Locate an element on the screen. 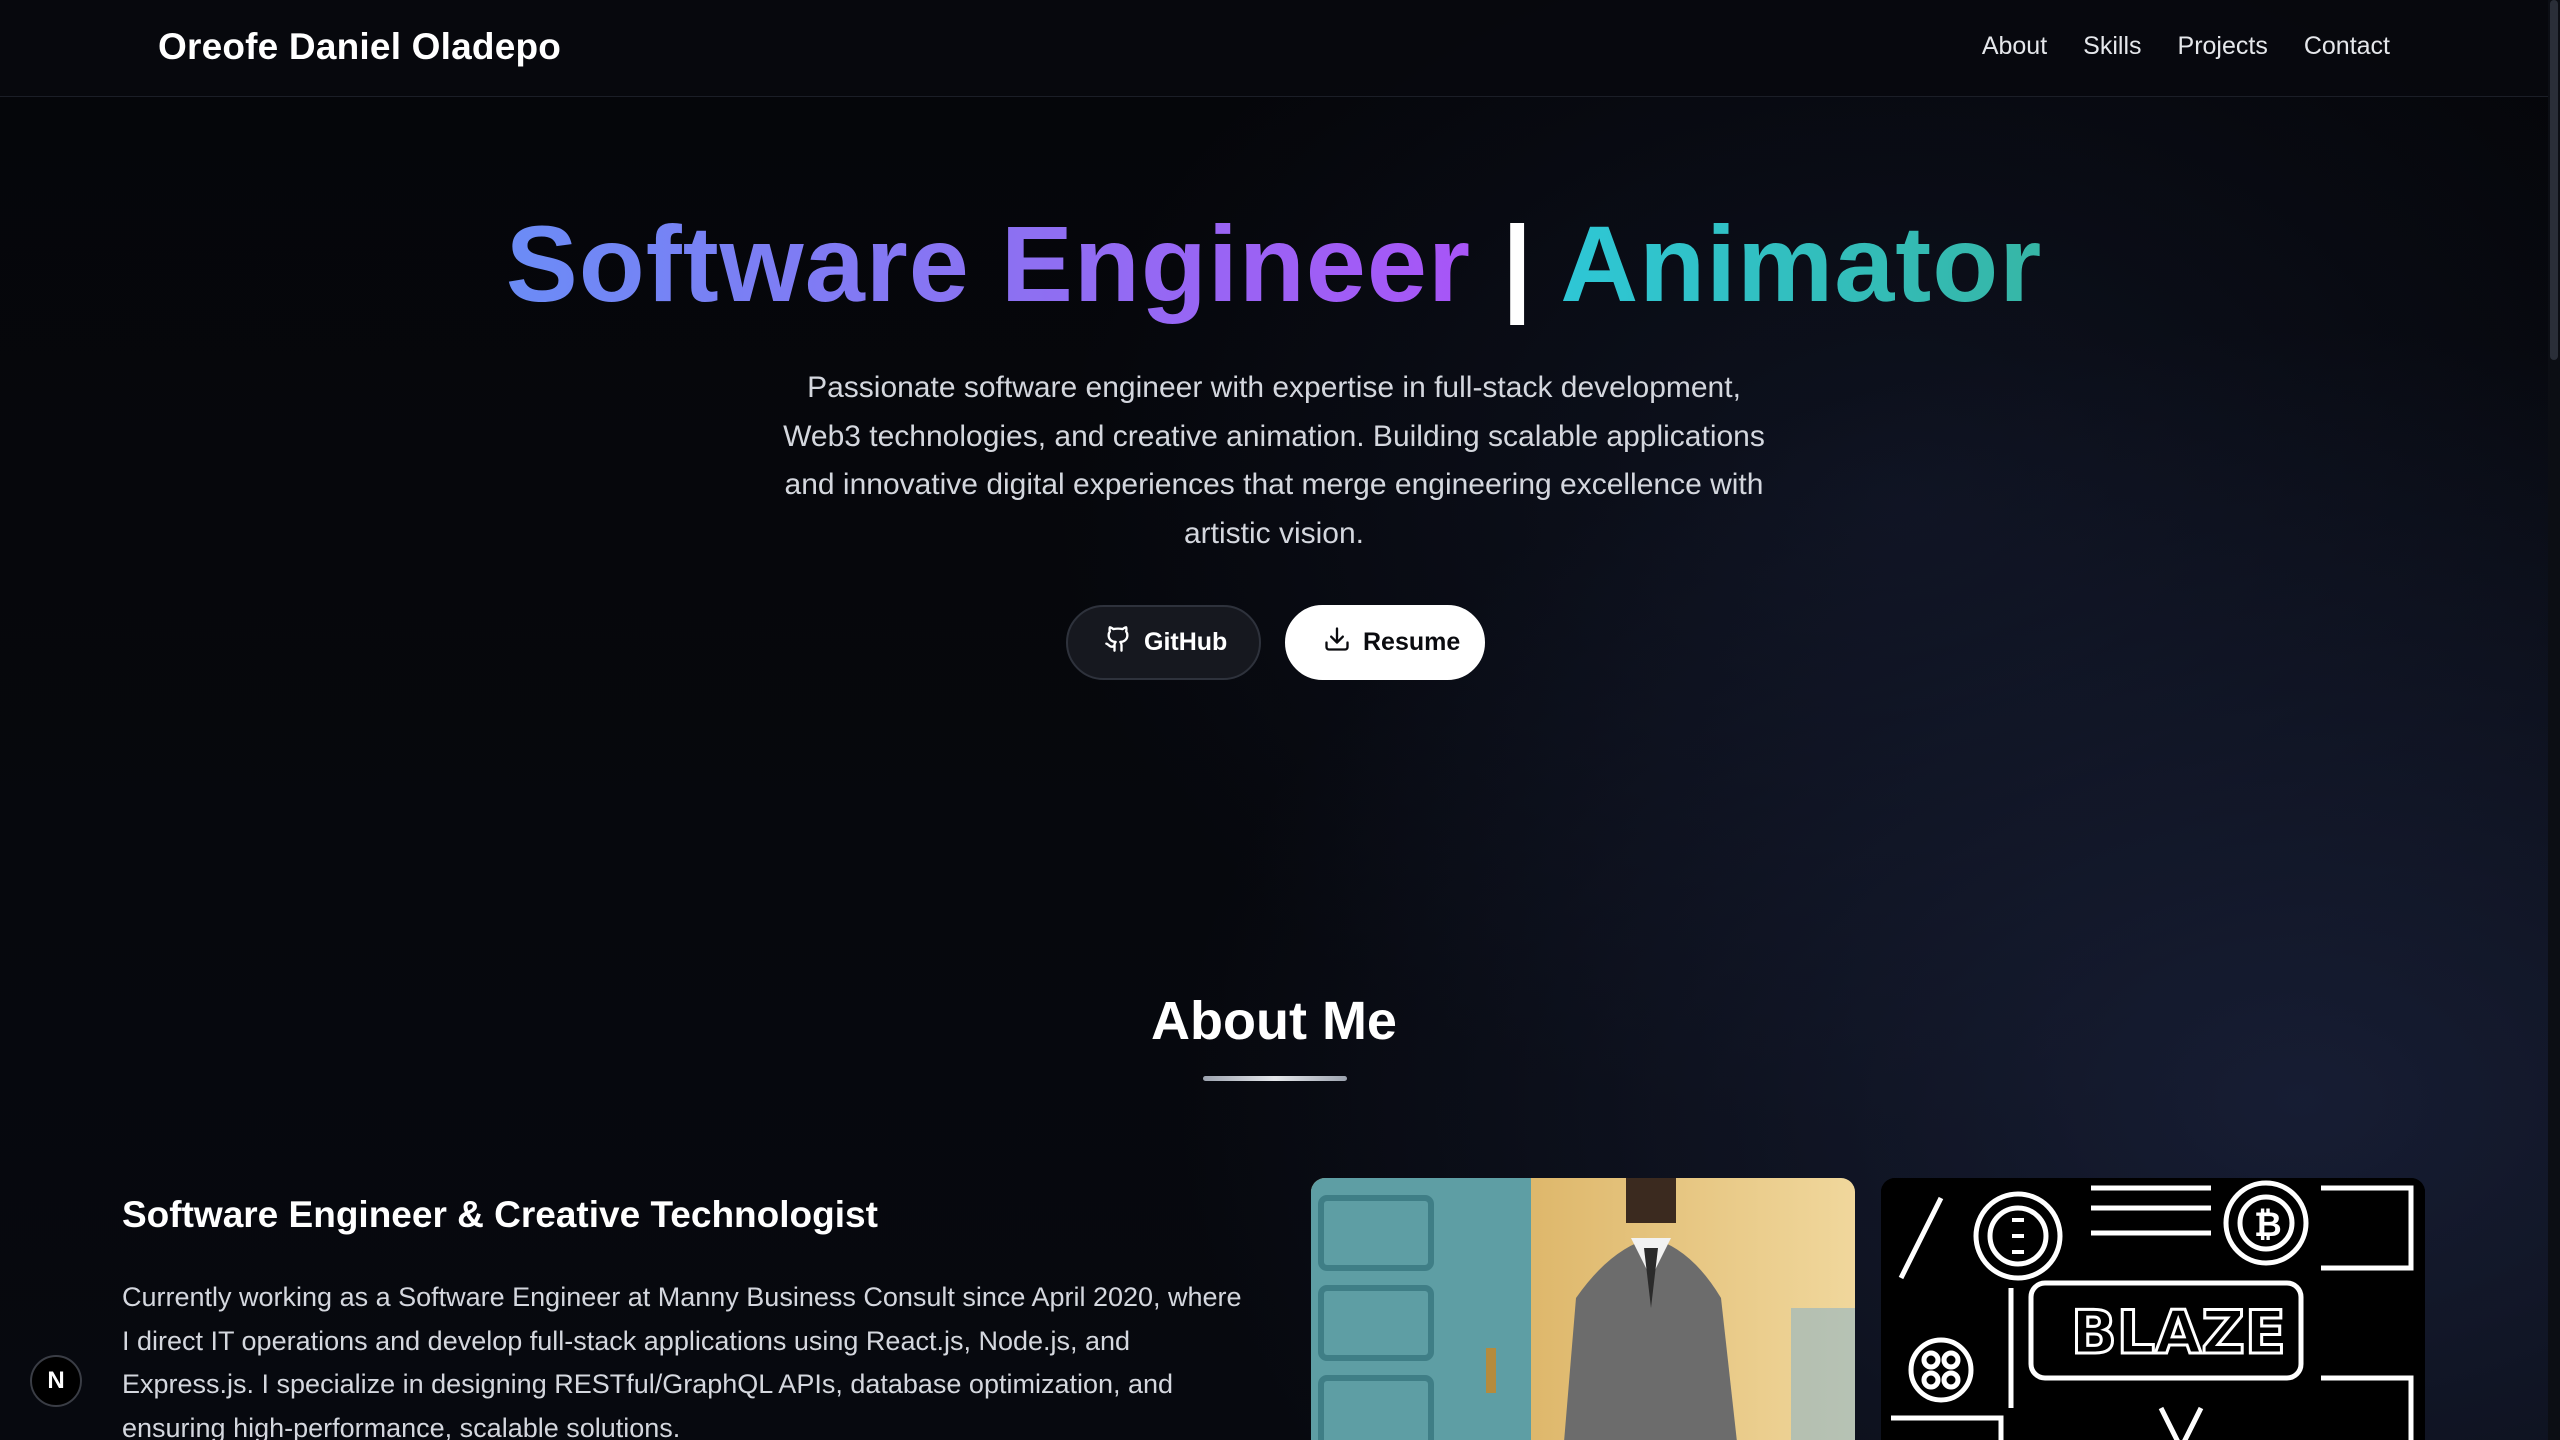  scrollbar-thumb is located at coordinates (2554, 180).